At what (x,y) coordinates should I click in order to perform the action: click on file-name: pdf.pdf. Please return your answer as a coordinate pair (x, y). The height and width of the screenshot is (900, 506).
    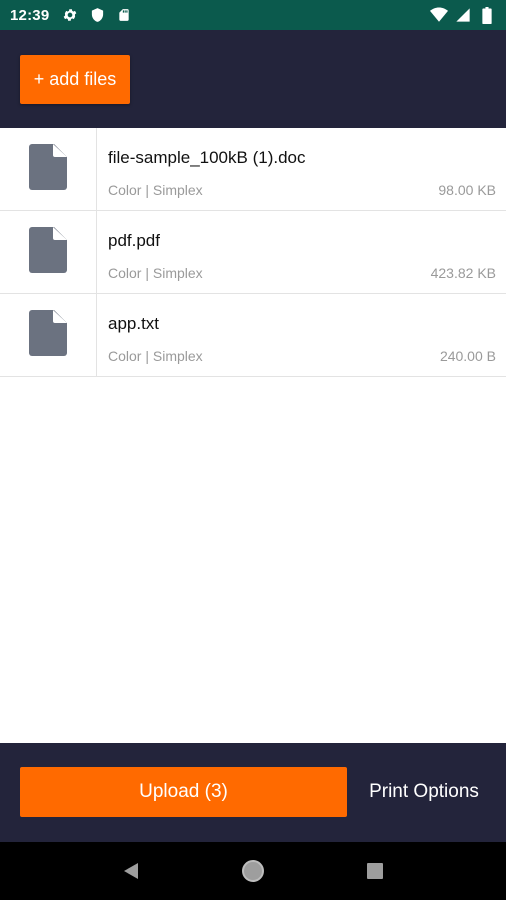
    Looking at the image, I should click on (134, 240).